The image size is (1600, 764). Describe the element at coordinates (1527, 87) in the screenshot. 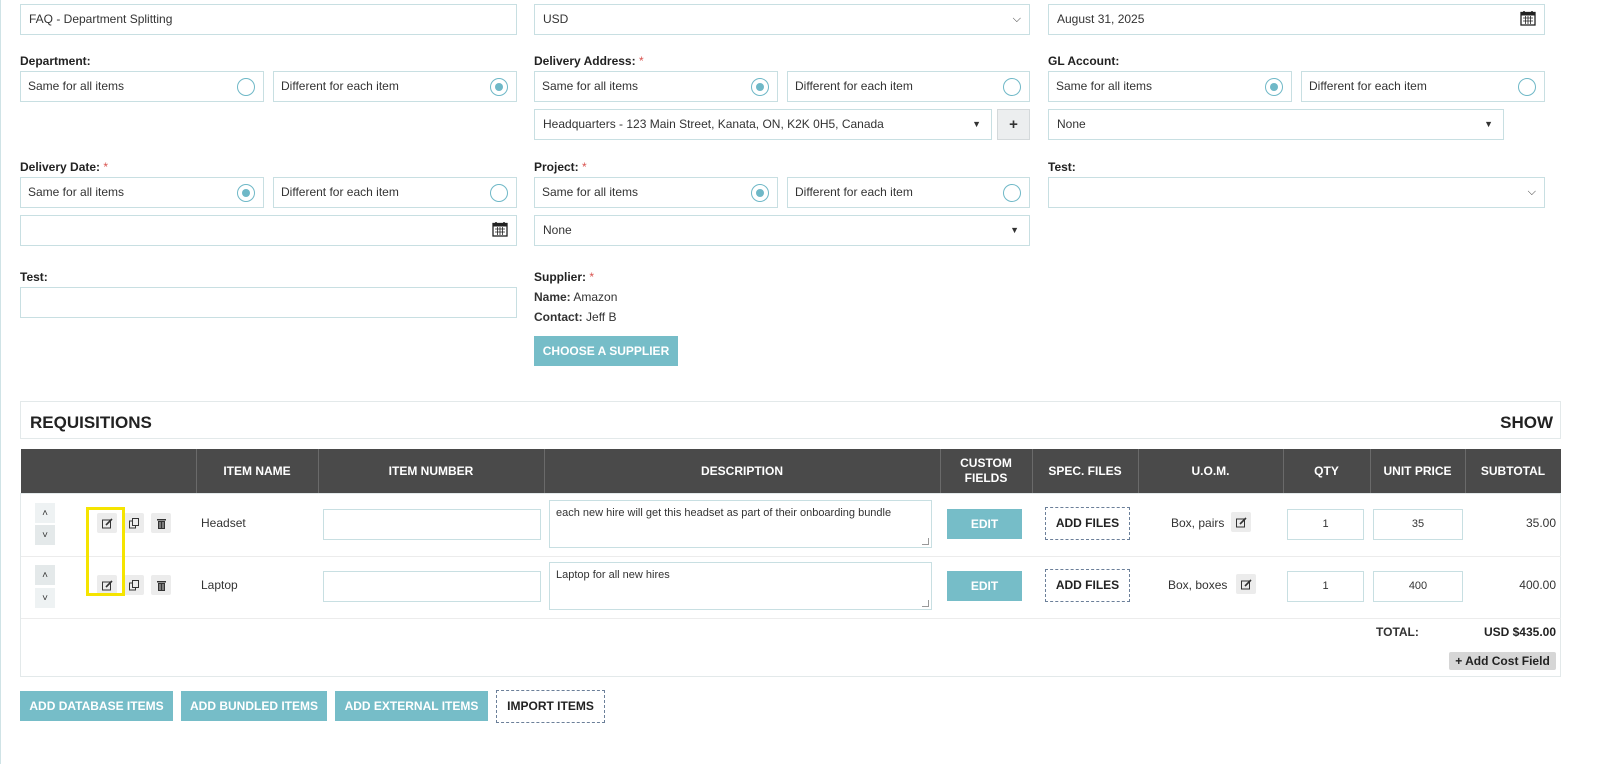

I see `gl-account-diff-radio` at that location.